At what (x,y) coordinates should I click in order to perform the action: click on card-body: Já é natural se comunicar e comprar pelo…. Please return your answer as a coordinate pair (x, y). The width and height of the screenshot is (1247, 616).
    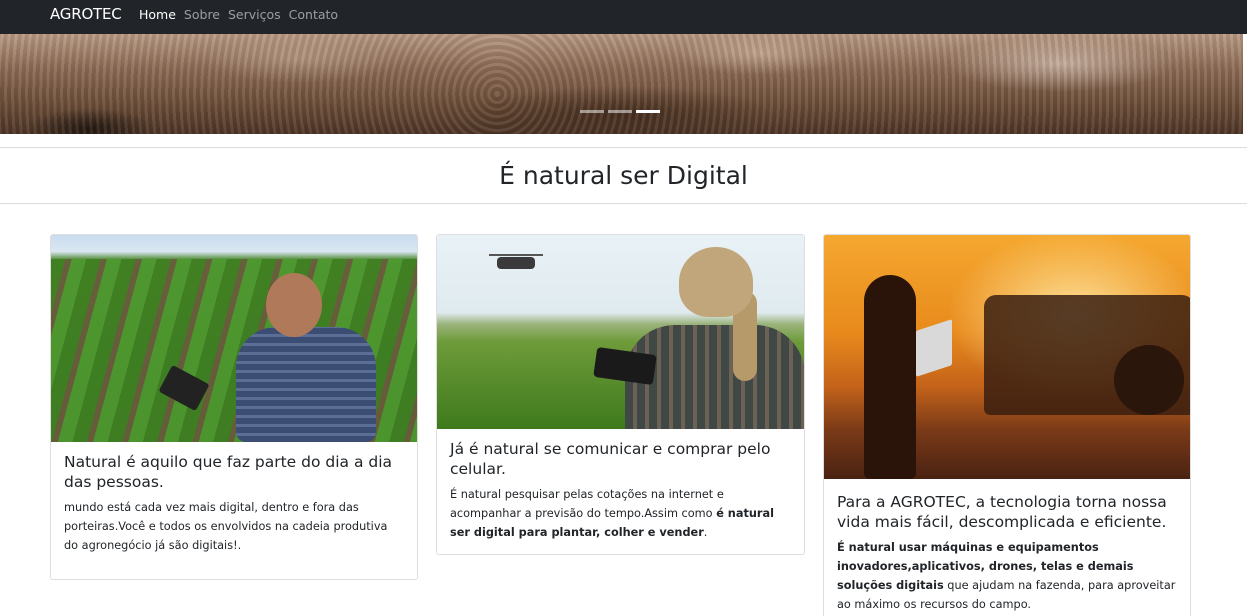
    Looking at the image, I should click on (620, 491).